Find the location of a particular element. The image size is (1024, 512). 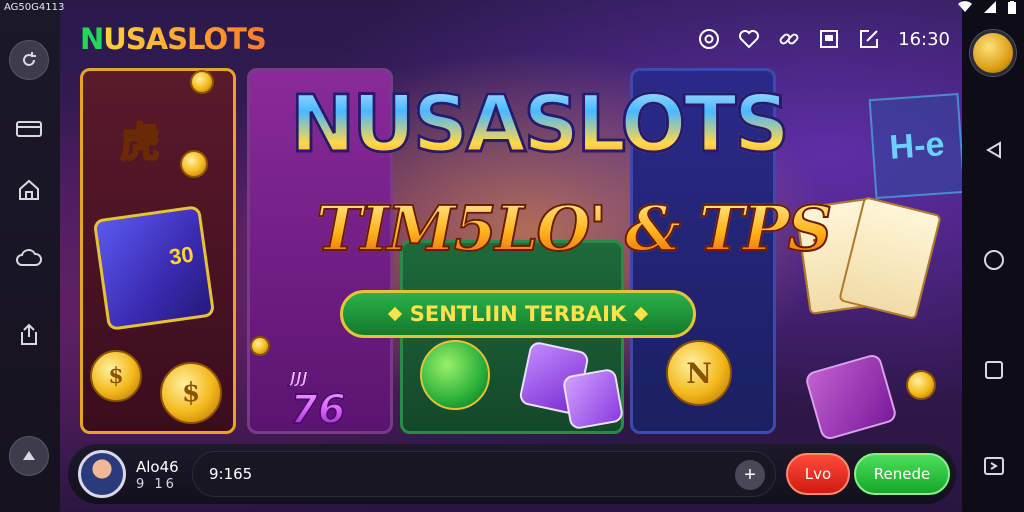

dice-cube: 30 is located at coordinates (154, 268).